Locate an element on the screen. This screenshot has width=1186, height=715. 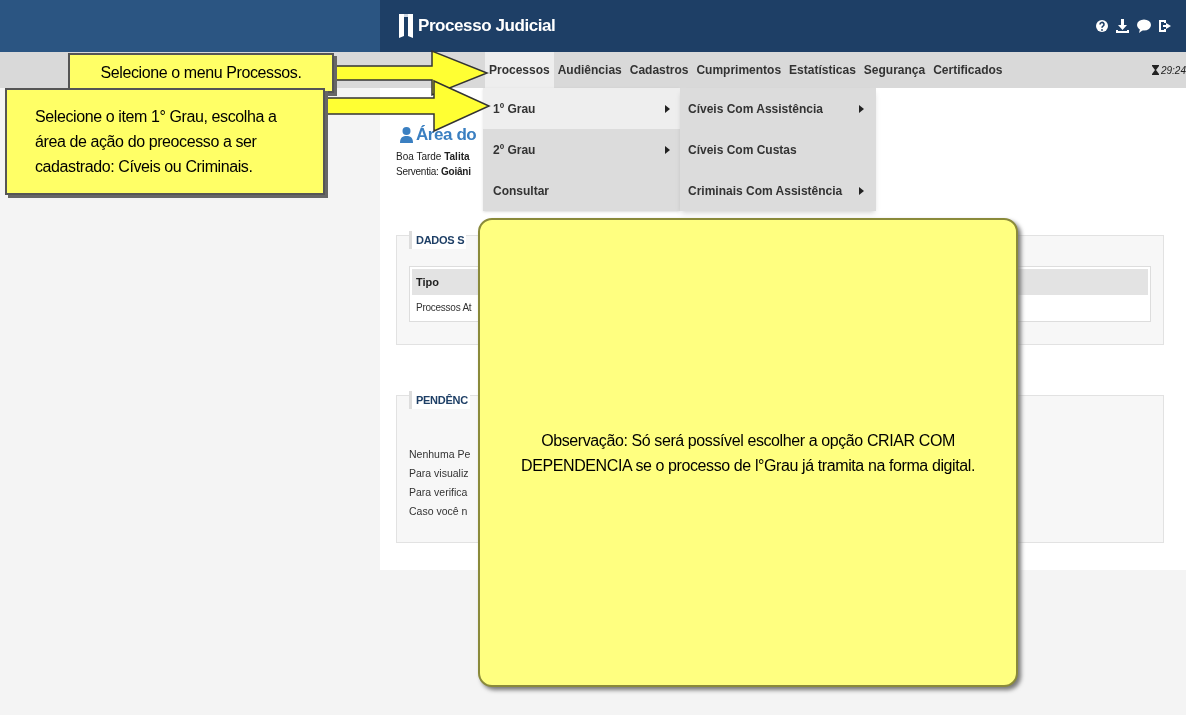
callout-box: Selecione o menu Processos. is located at coordinates (201, 73).